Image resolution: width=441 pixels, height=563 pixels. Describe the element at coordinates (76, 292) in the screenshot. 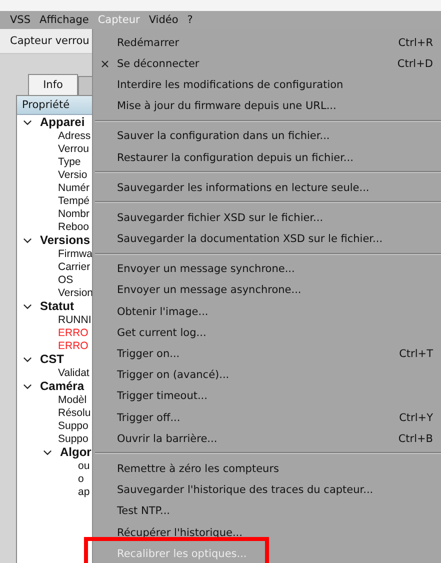

I see `tree-item: Version` at that location.